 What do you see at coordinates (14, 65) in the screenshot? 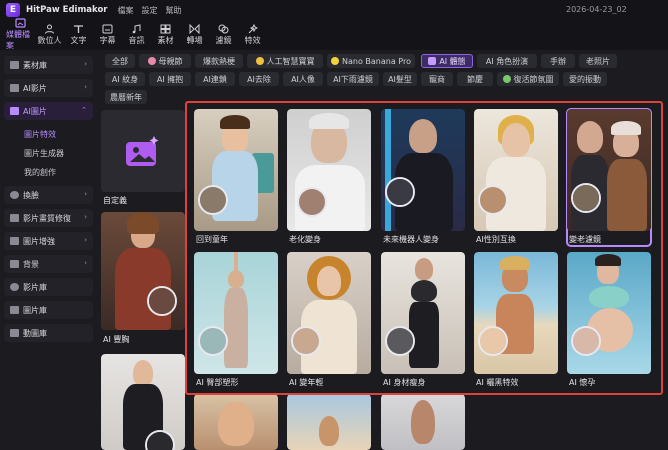
I see `library-icon` at bounding box center [14, 65].